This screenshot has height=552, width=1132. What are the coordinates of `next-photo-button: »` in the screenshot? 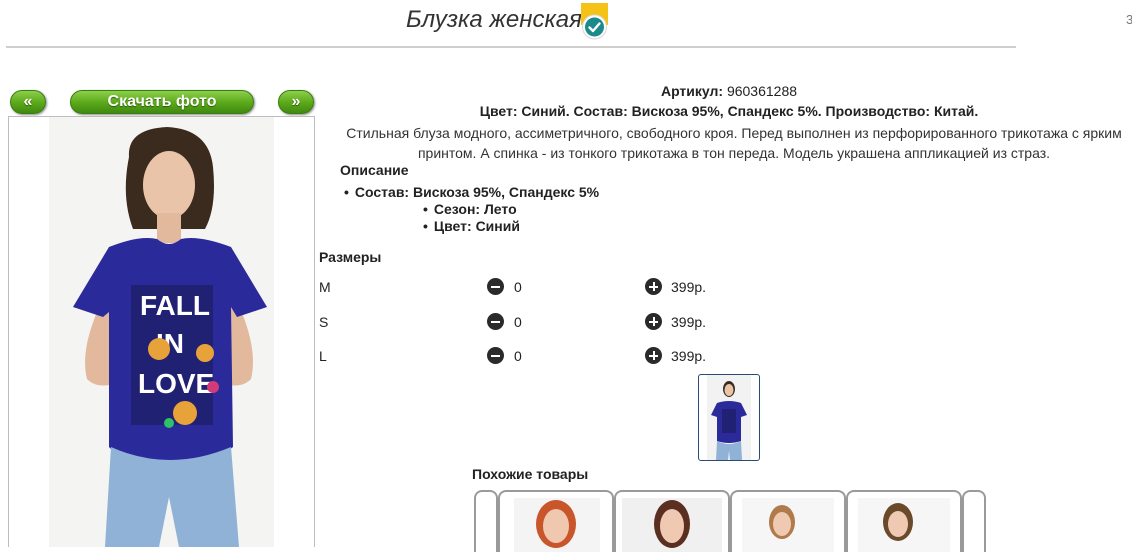 It's located at (296, 102).